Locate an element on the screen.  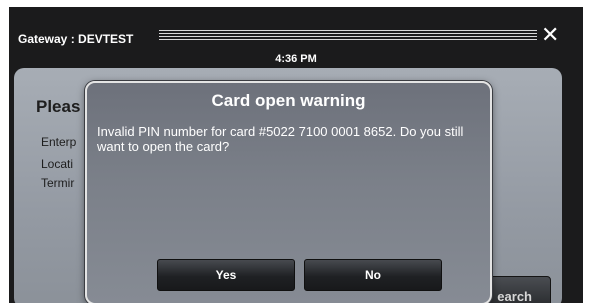
terminal-label: Termir is located at coordinates (58, 183).